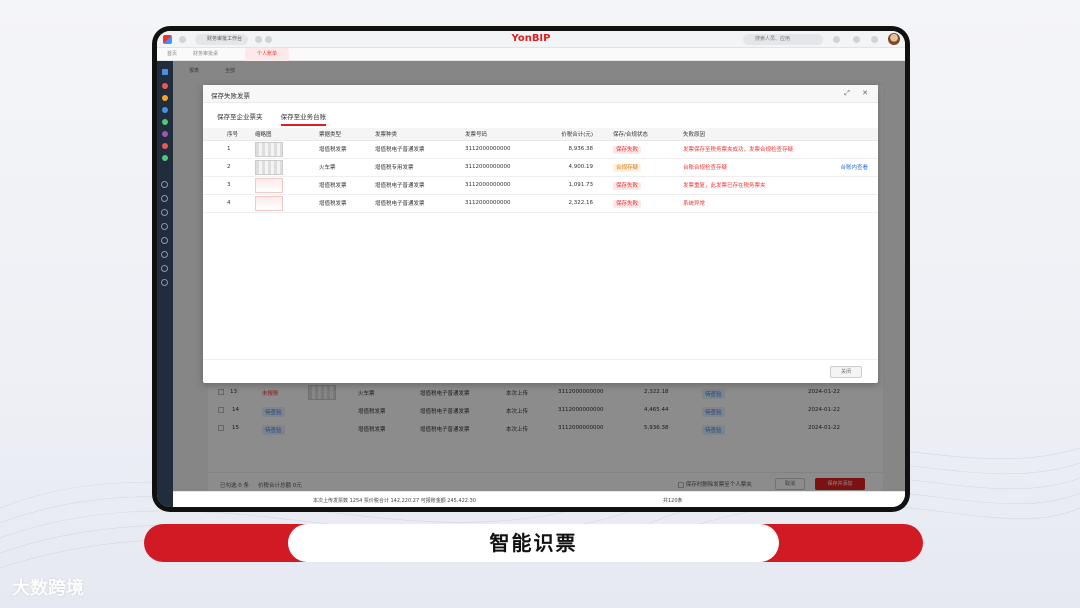 This screenshot has width=1080, height=608. Describe the element at coordinates (673, 501) in the screenshot. I see `pagination-total: 共120条` at that location.